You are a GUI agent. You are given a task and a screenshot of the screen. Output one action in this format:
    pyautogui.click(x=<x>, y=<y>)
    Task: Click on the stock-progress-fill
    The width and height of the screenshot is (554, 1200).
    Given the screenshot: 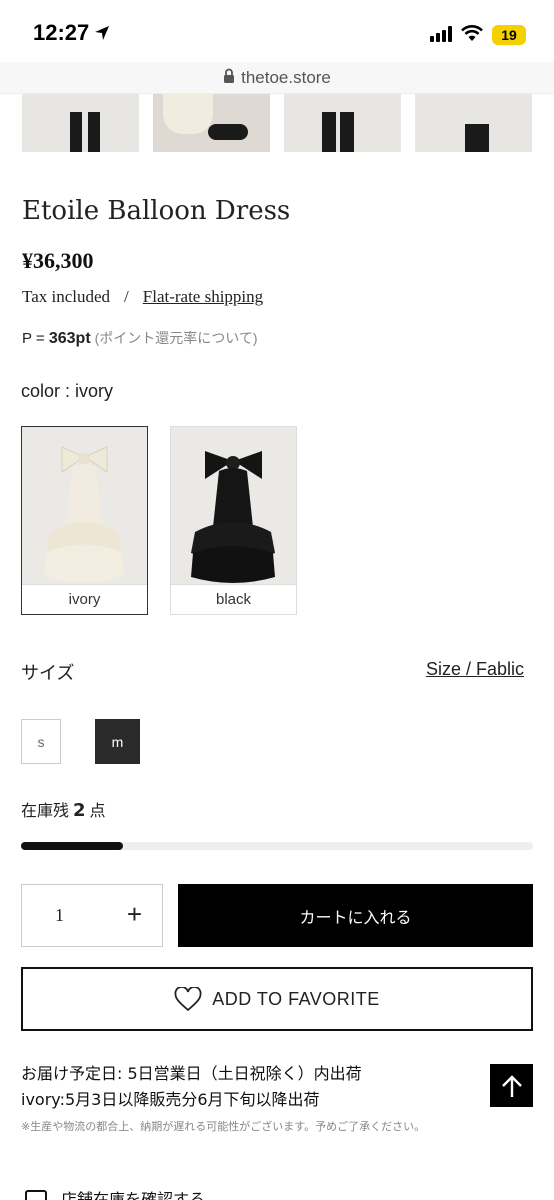 What is the action you would take?
    pyautogui.click(x=72, y=846)
    